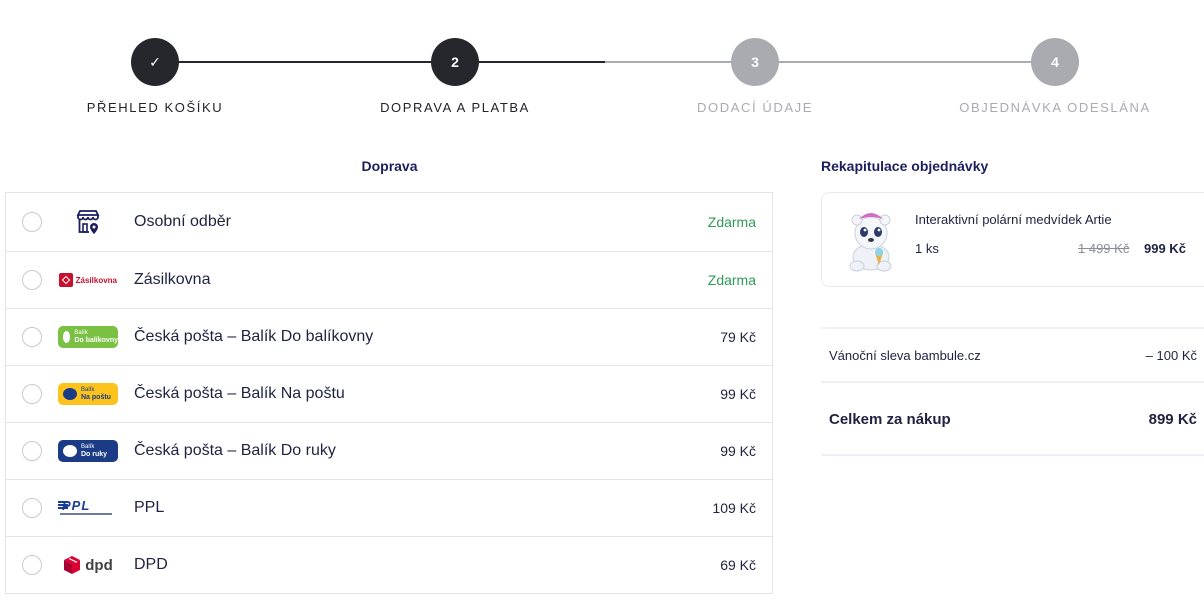 This screenshot has width=1204, height=610. I want to click on total-value: 899 Kč, so click(1172, 419).